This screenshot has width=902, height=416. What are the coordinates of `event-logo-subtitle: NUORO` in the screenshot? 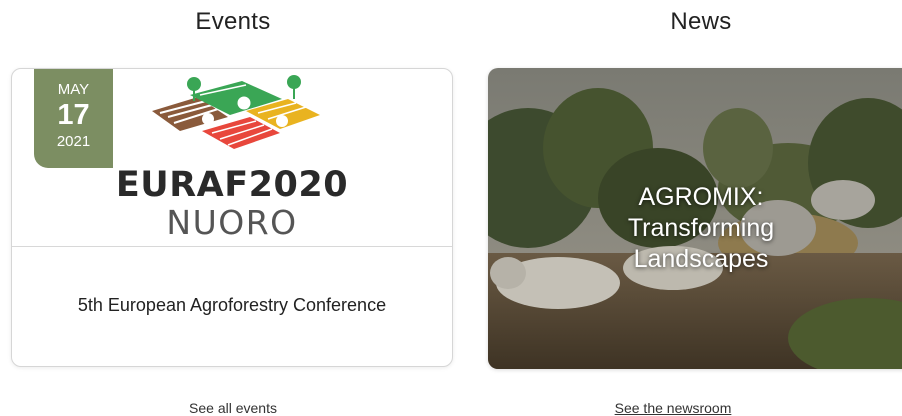 It's located at (232, 222).